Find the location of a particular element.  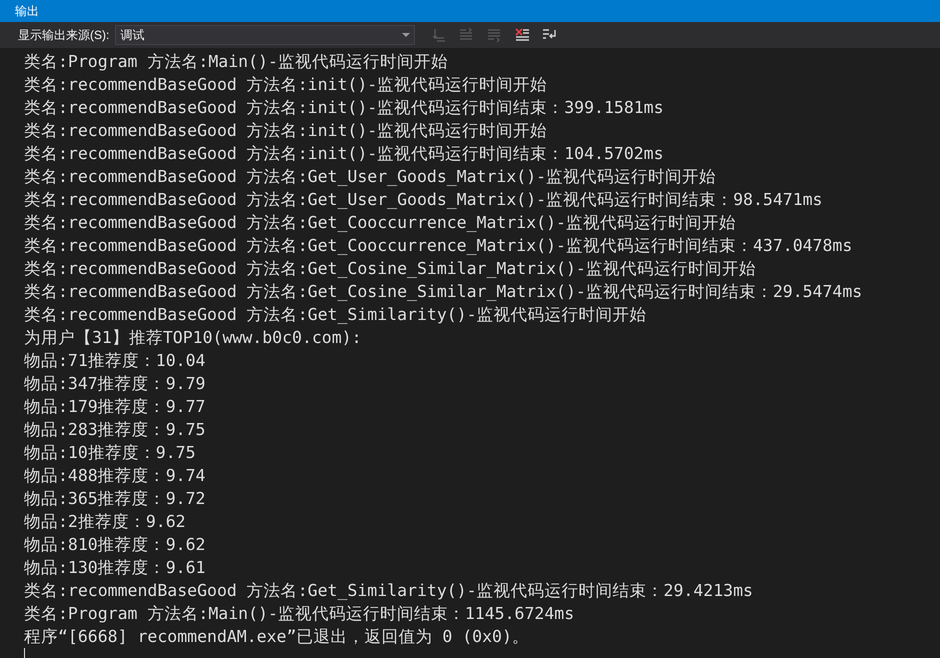

output-line: 程序“[6668] recommendAM.exe”已退出，返回值为 0 (0x0)。 is located at coordinates (276, 637).